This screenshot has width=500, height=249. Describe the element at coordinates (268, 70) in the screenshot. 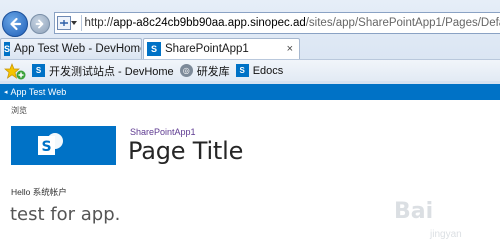

I see `favorite-label: Edocs` at that location.